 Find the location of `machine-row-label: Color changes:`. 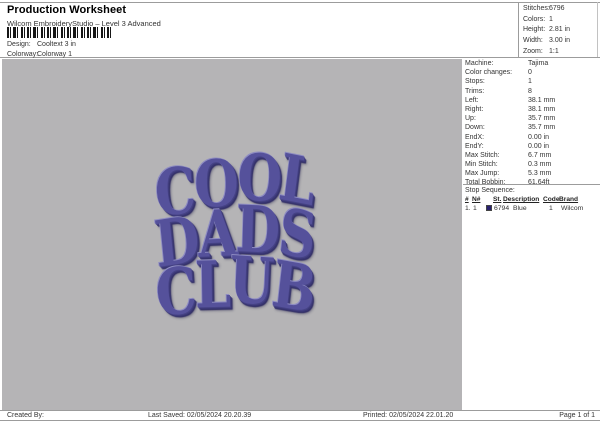

machine-row-label: Color changes: is located at coordinates (489, 73).